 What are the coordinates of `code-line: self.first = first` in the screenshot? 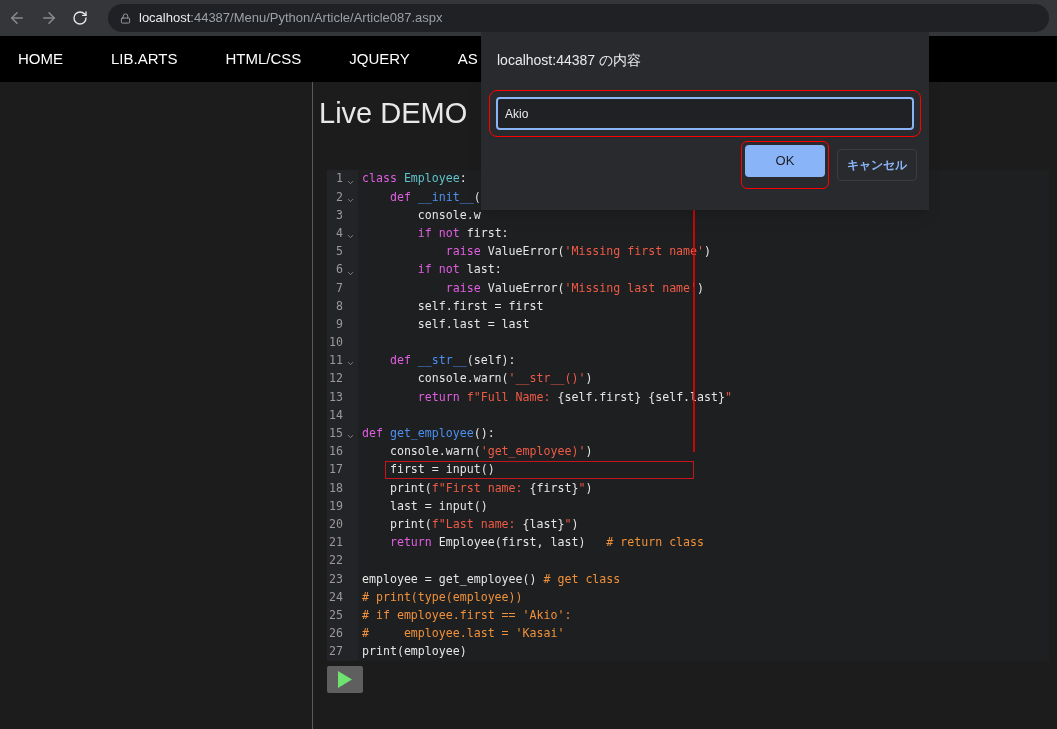 It's located at (480, 306).